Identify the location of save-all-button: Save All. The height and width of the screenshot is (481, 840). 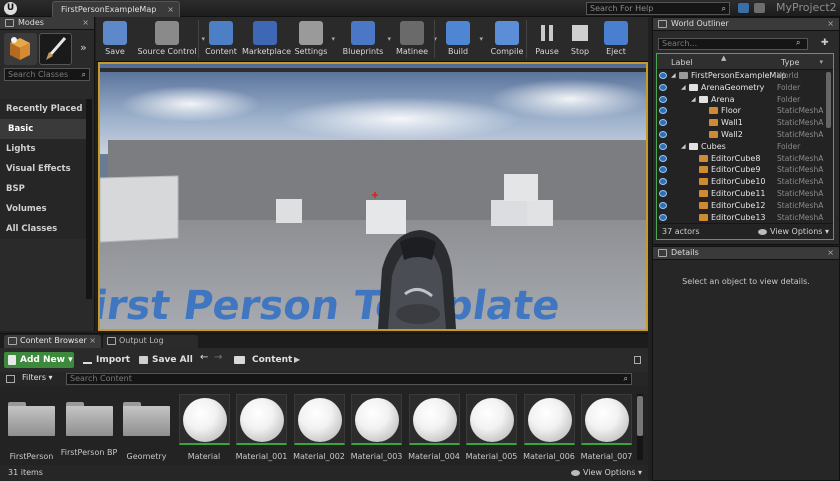
(165, 360).